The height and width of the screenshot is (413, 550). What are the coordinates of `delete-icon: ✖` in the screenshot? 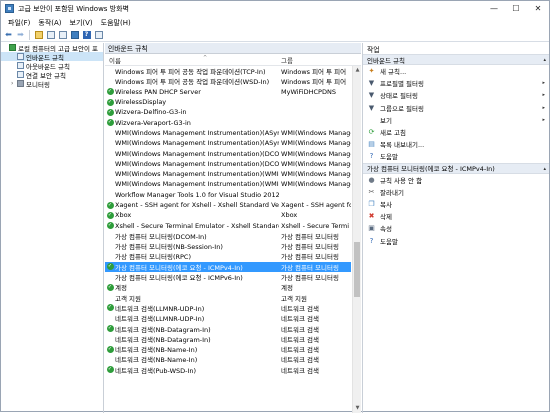 It's located at (371, 216).